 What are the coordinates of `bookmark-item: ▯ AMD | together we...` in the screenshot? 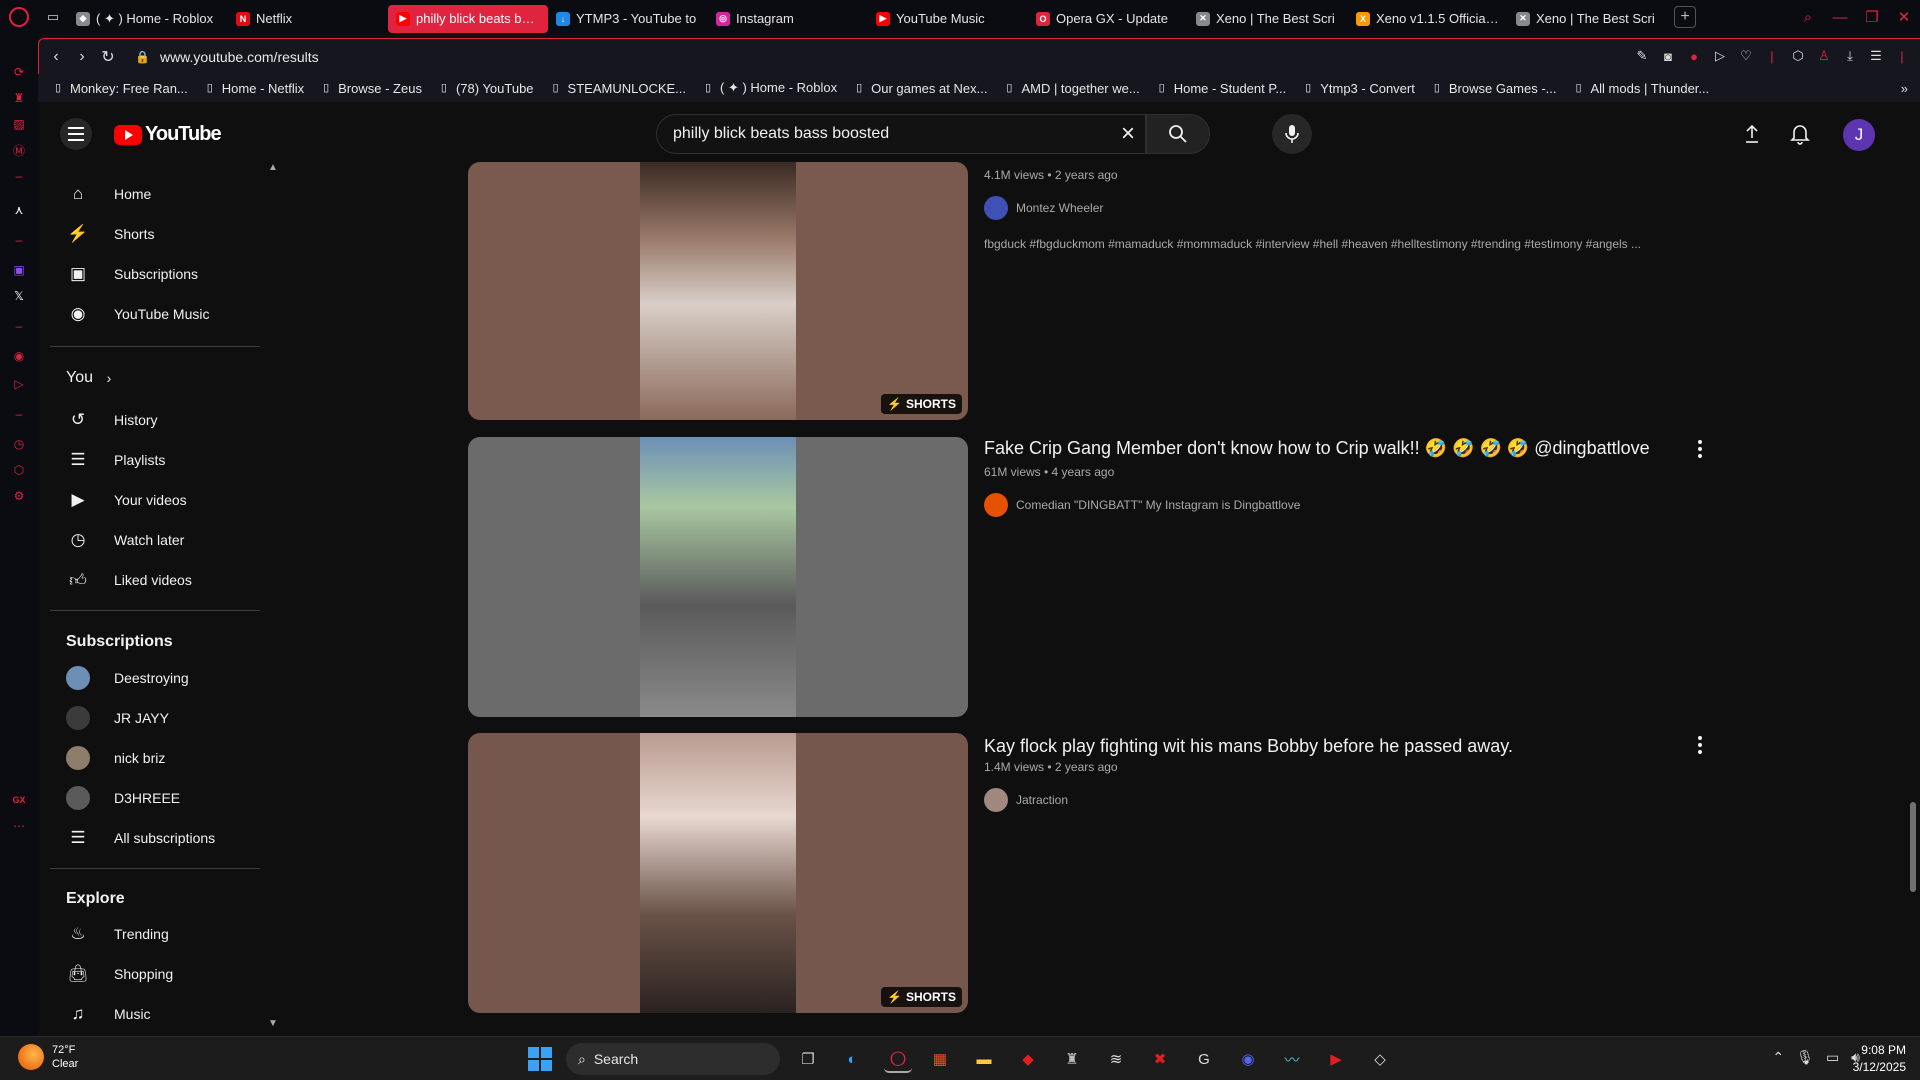 It's located at (1071, 88).